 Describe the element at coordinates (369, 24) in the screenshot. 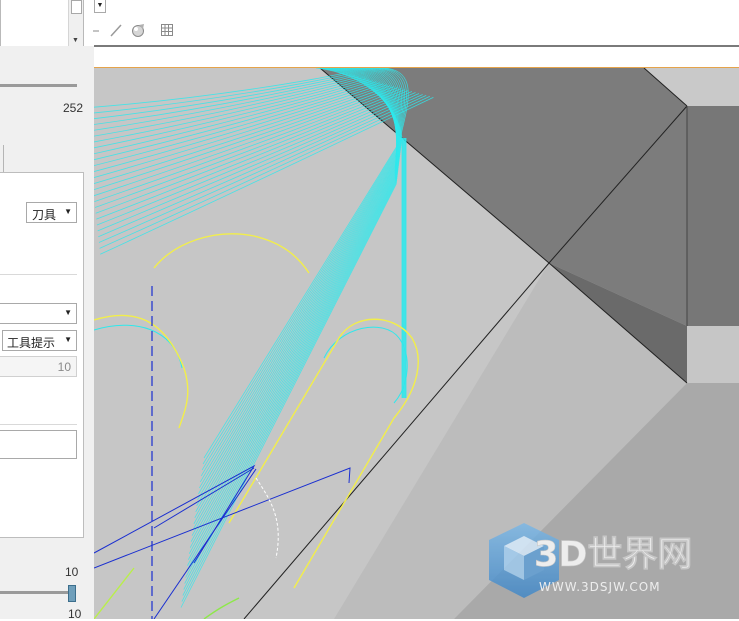

I see `toolbar: ▼ ▼` at that location.